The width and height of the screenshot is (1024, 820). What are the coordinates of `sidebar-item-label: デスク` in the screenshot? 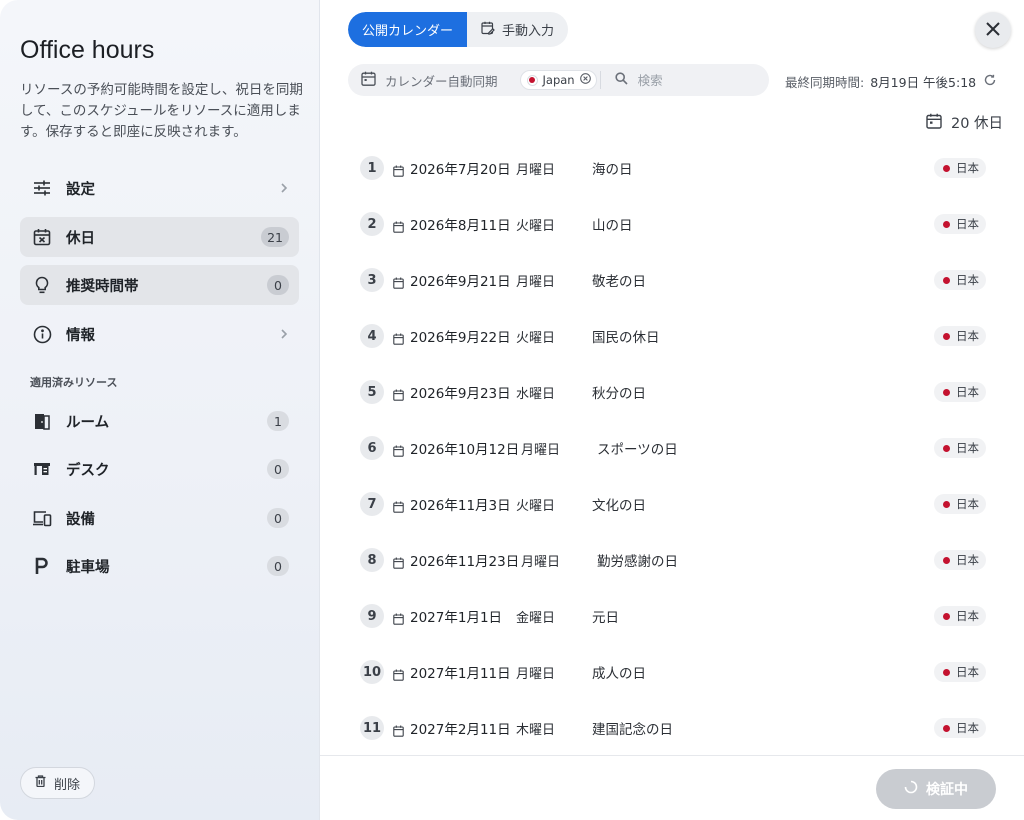 It's located at (88, 470).